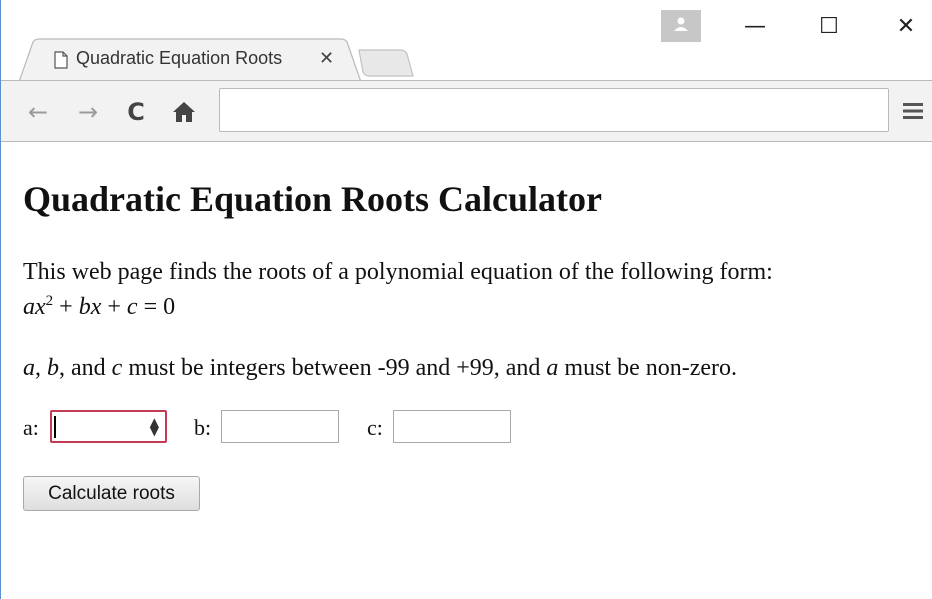 Image resolution: width=932 pixels, height=599 pixels. Describe the element at coordinates (179, 58) in the screenshot. I see `tab-title: Quadratic Equation Roots` at that location.